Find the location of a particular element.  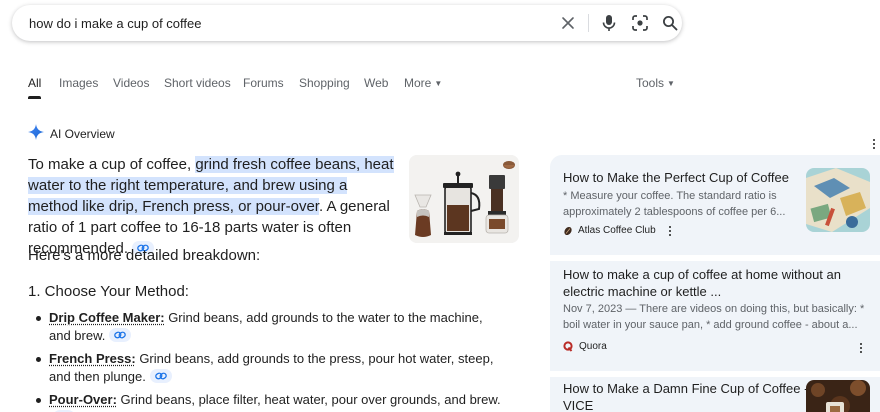

lens-icon is located at coordinates (640, 23).